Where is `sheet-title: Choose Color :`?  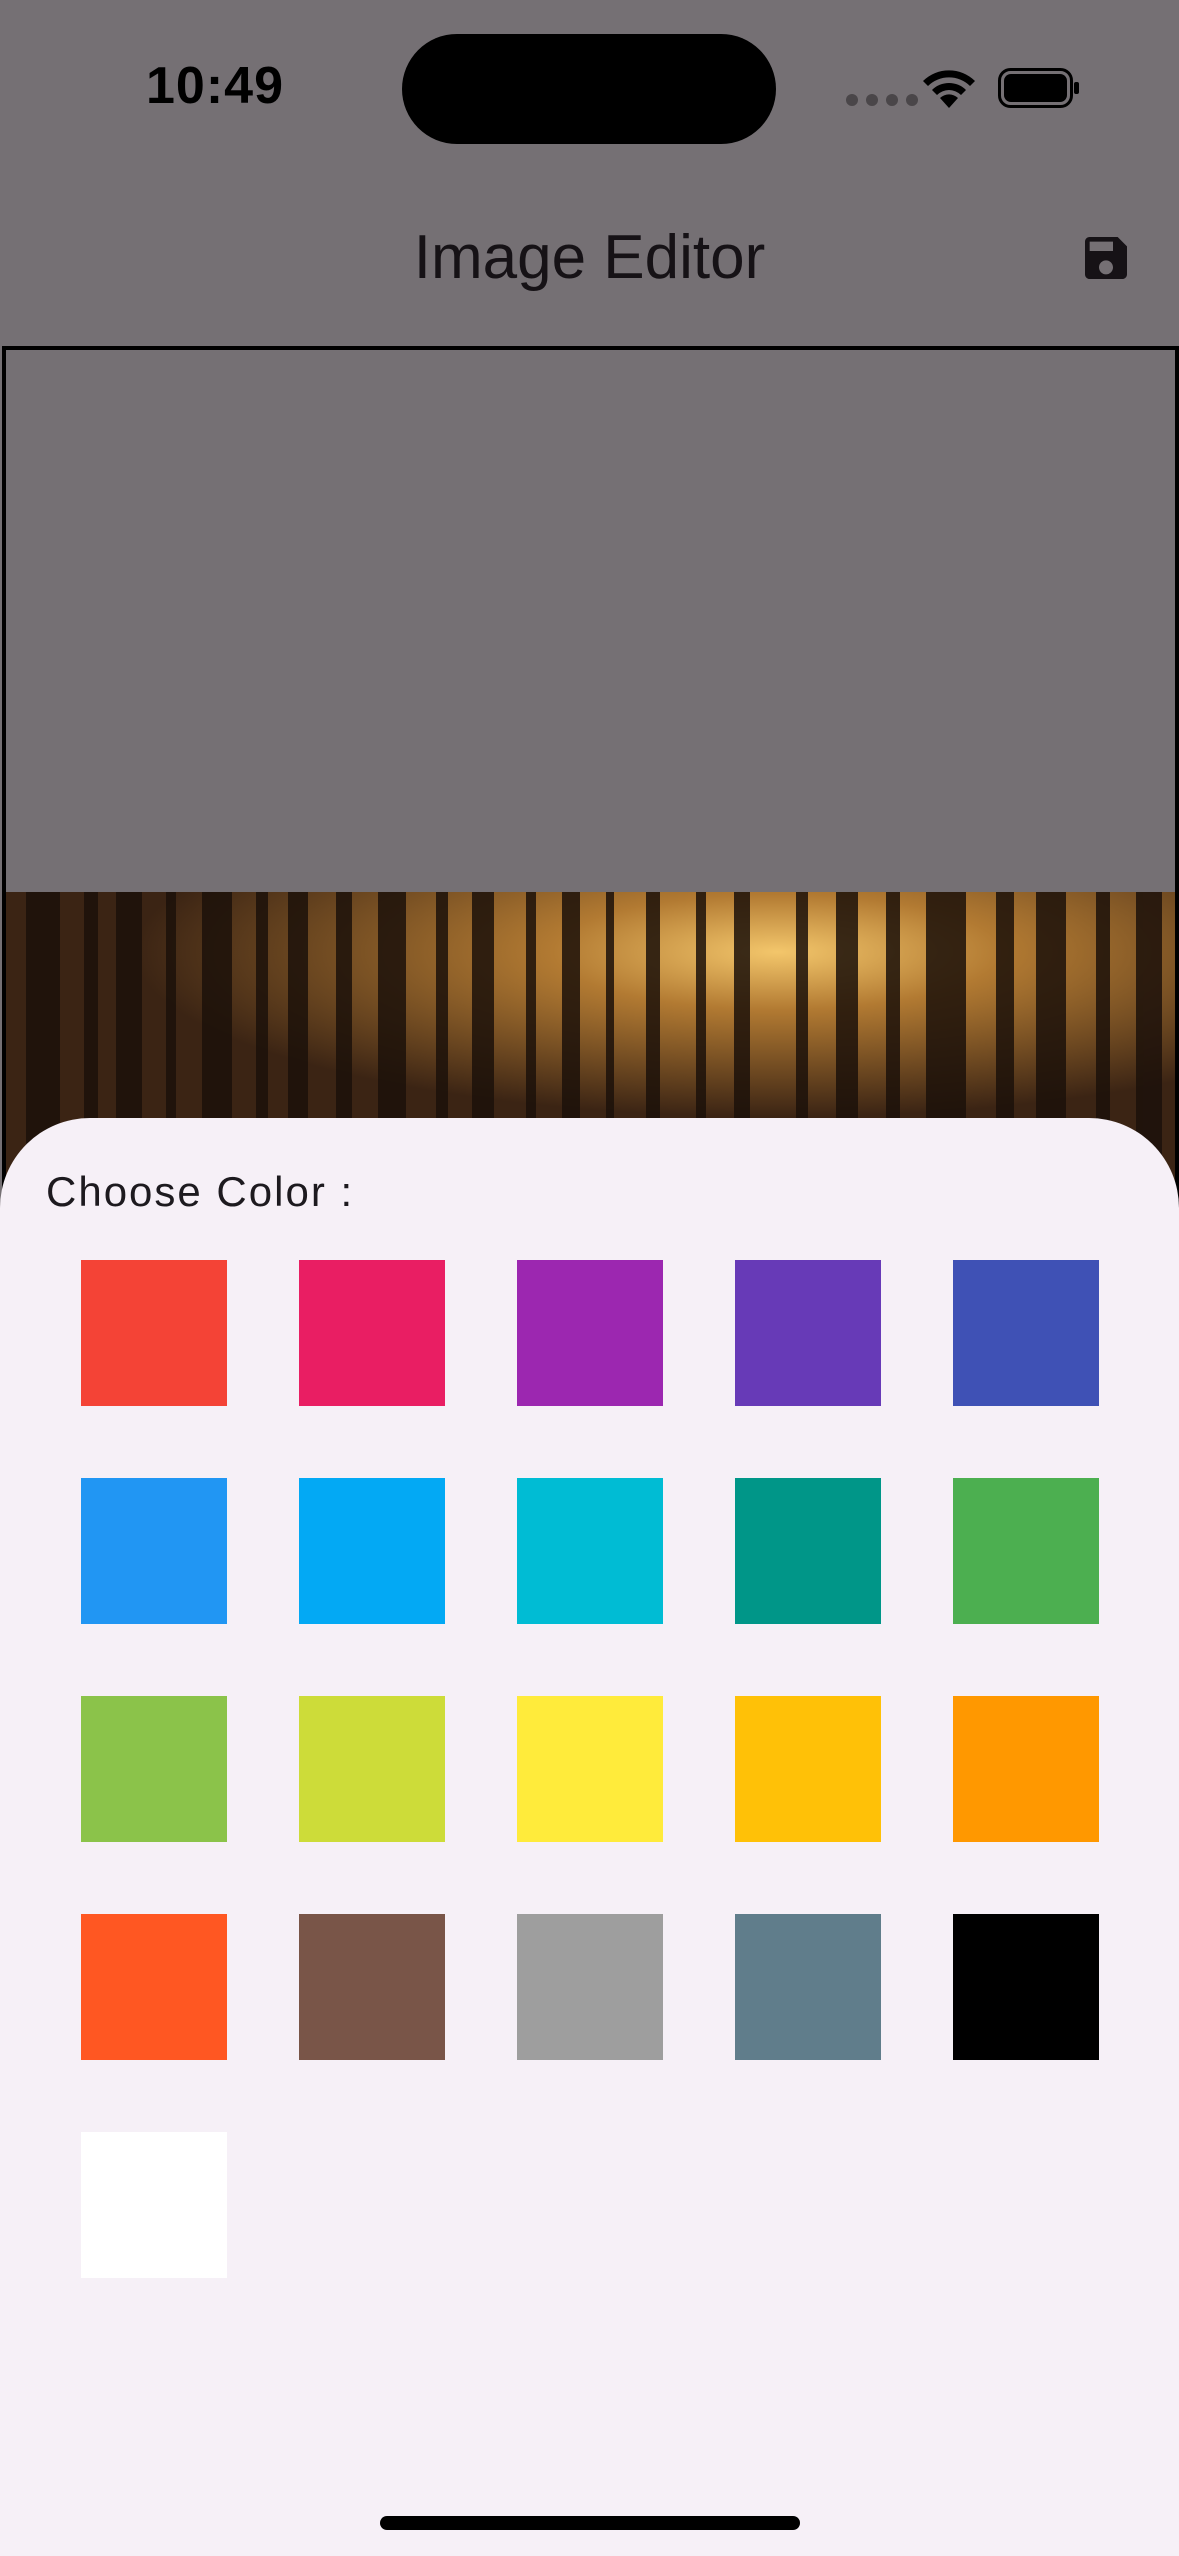 sheet-title: Choose Color : is located at coordinates (200, 1191).